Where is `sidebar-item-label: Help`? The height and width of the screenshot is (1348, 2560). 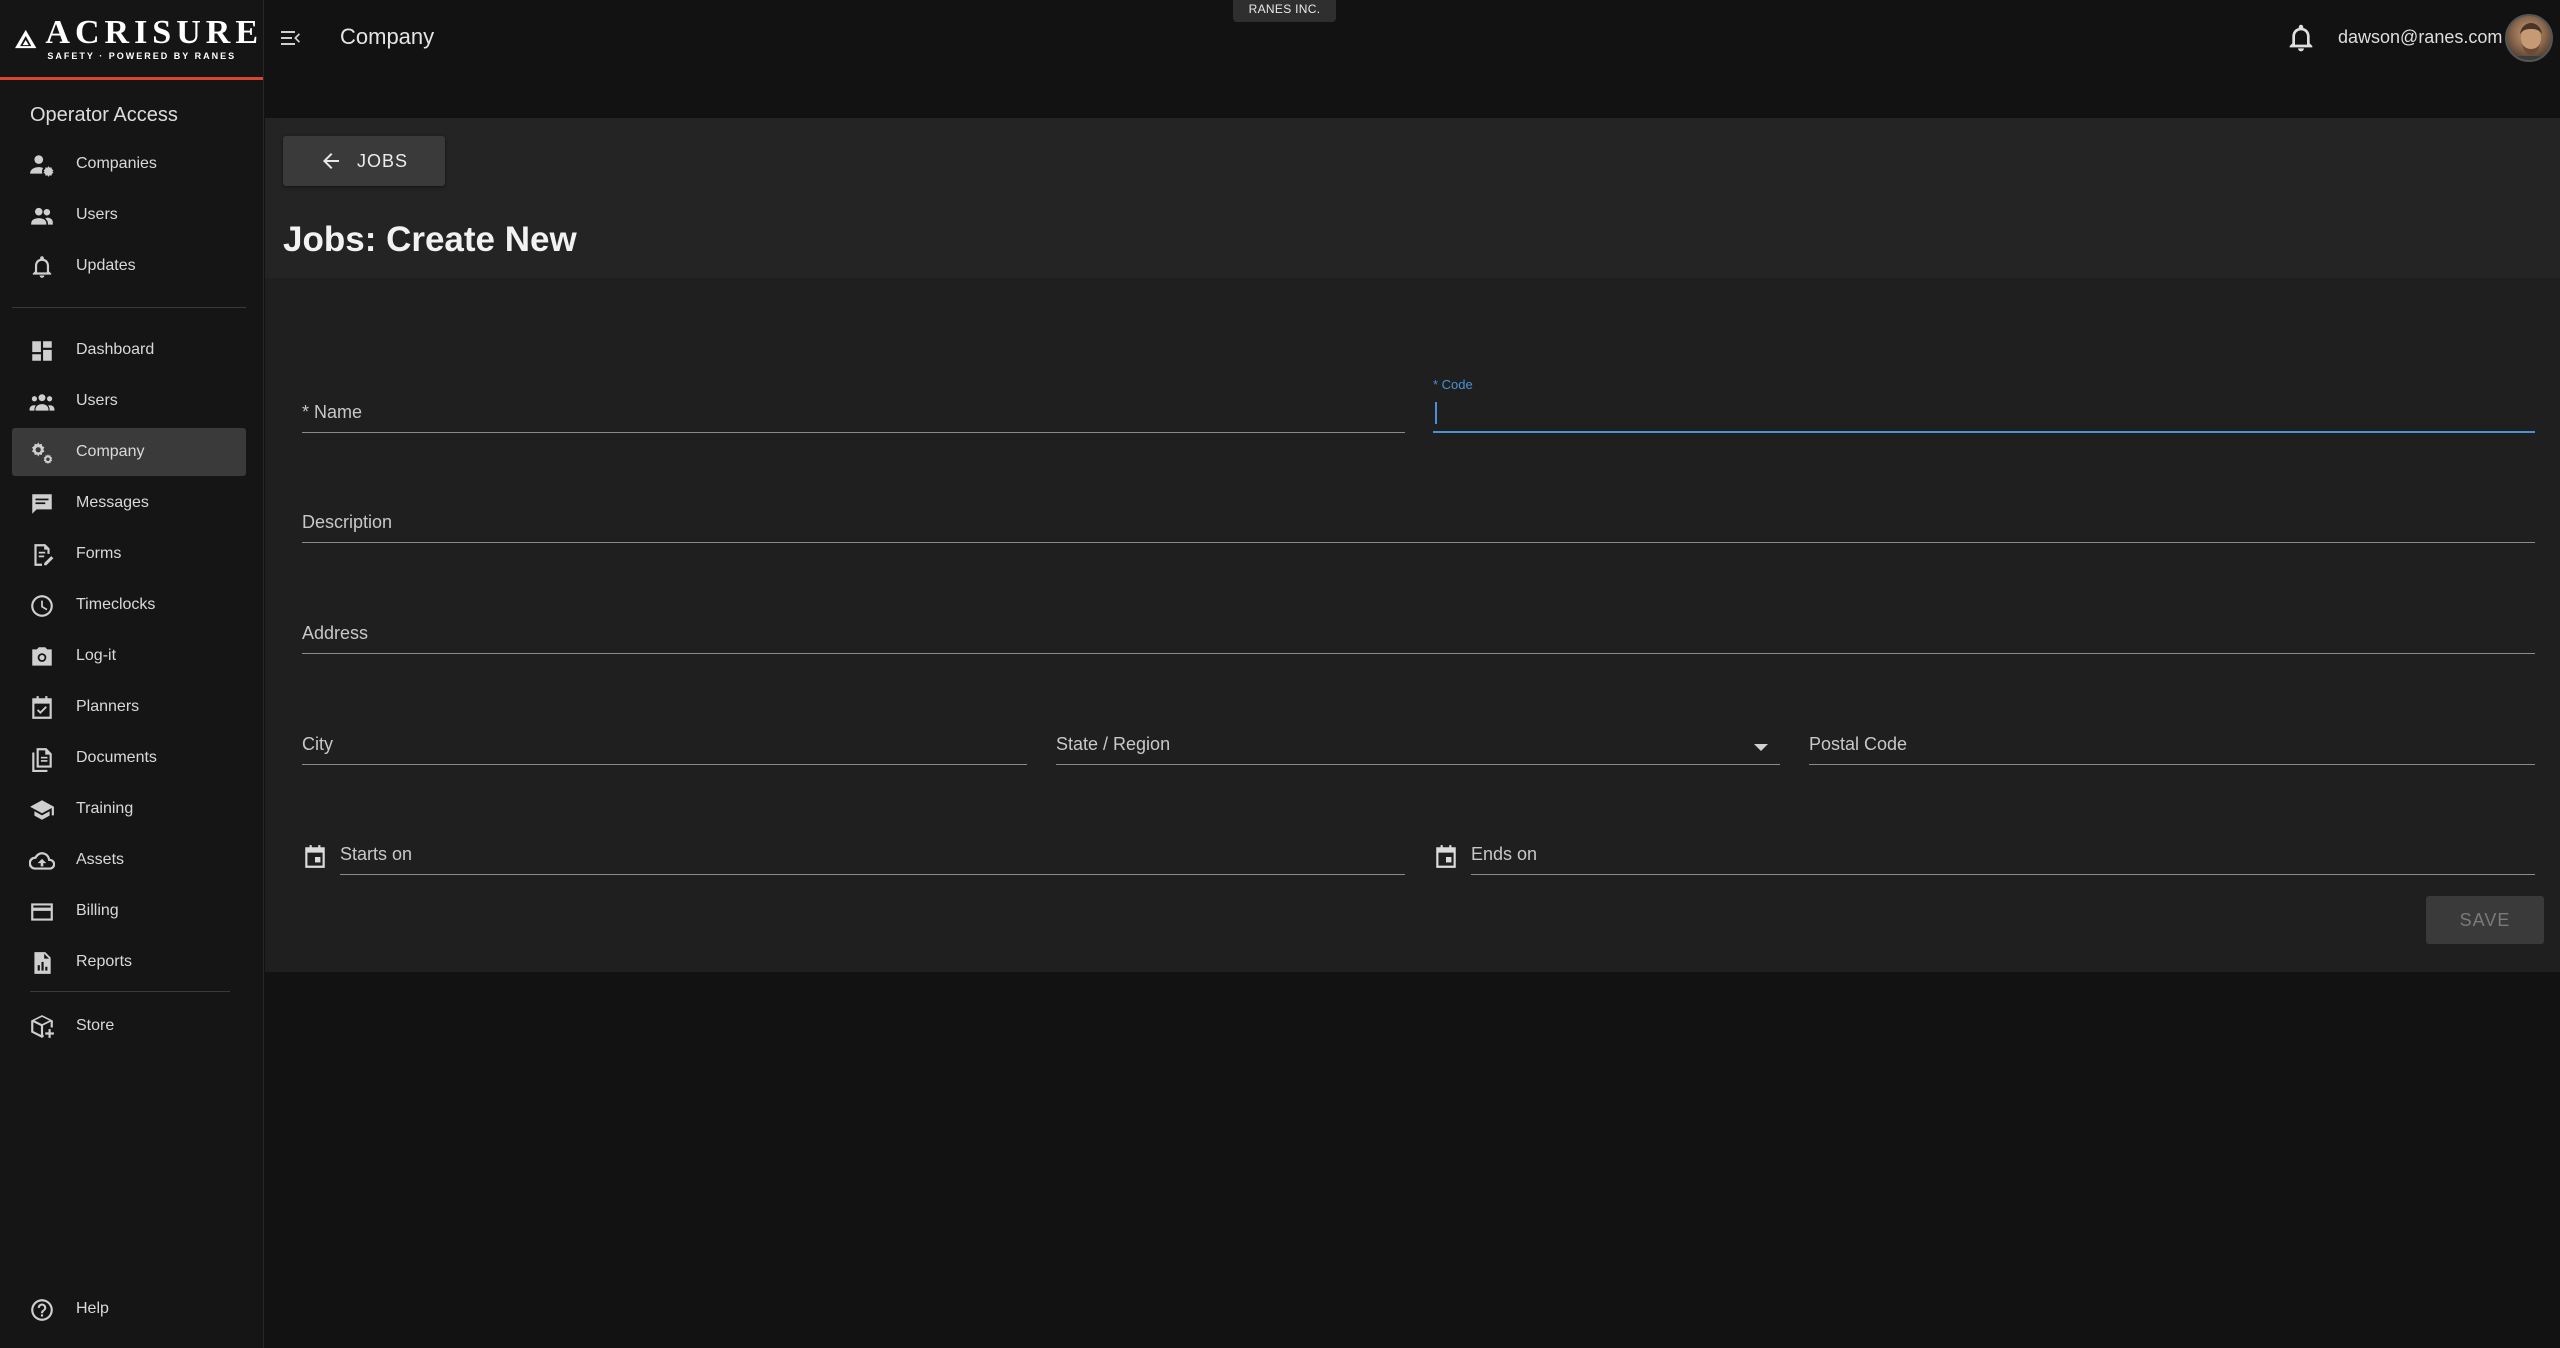 sidebar-item-label: Help is located at coordinates (92, 1308).